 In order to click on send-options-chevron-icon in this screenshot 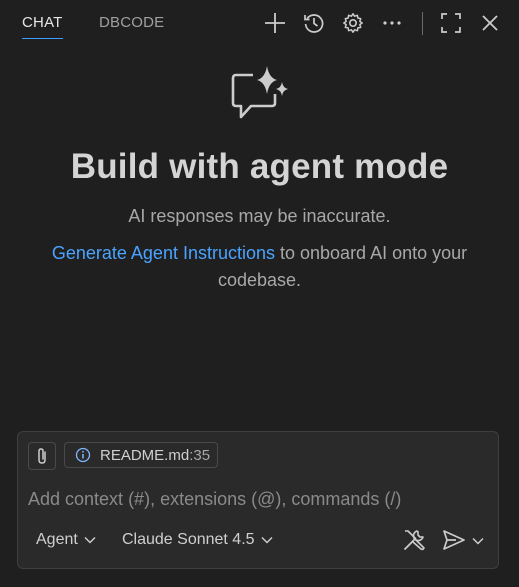, I will do `click(478, 541)`.